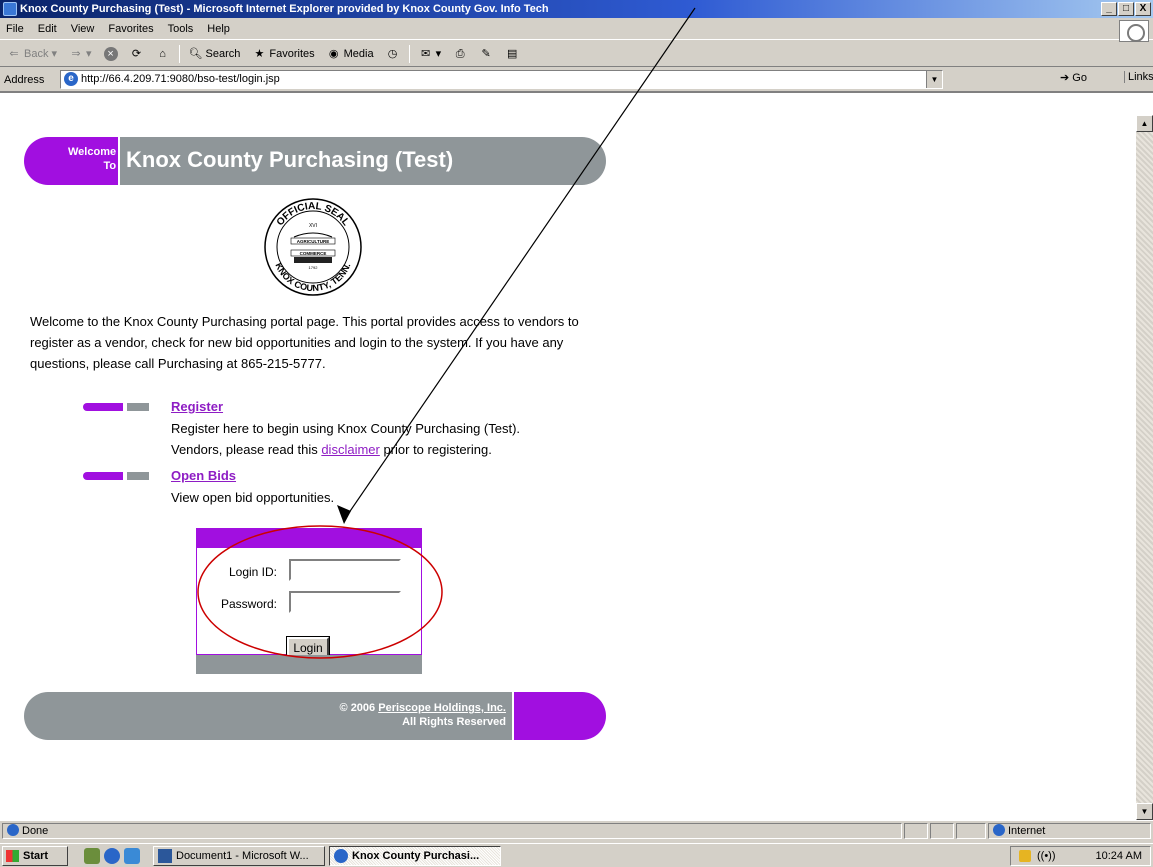 This screenshot has height=867, width=1153. What do you see at coordinates (283, 54) in the screenshot?
I see `favorites-button: ★ Favorites` at bounding box center [283, 54].